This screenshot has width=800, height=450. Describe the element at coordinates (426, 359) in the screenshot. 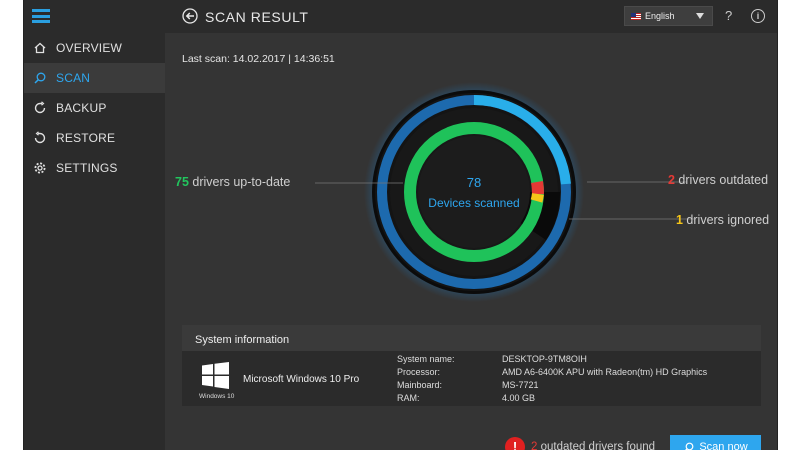

I see `sysinfo-key: System name:` at that location.